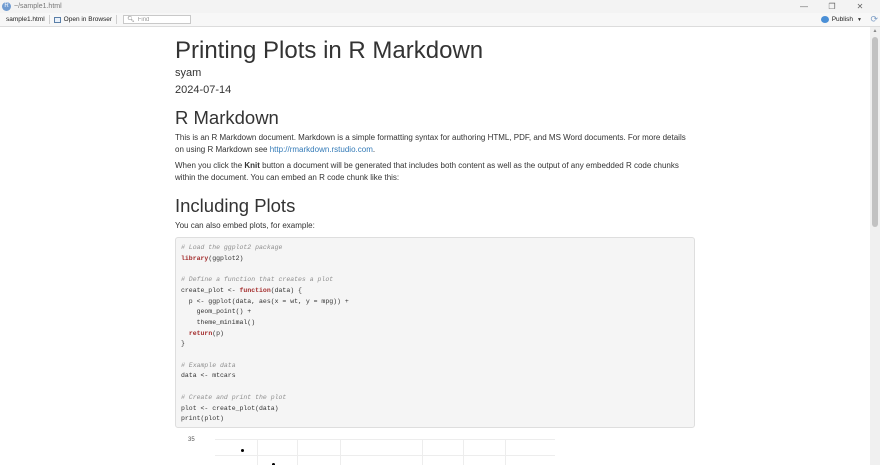 This screenshot has height=465, width=880. What do you see at coordinates (162, 19) in the screenshot?
I see `find-input` at bounding box center [162, 19].